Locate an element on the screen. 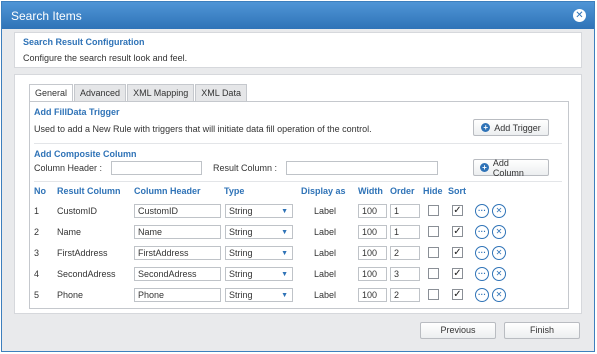 The height and width of the screenshot is (354, 597). column-header-field: SecondAdress is located at coordinates (177, 274).